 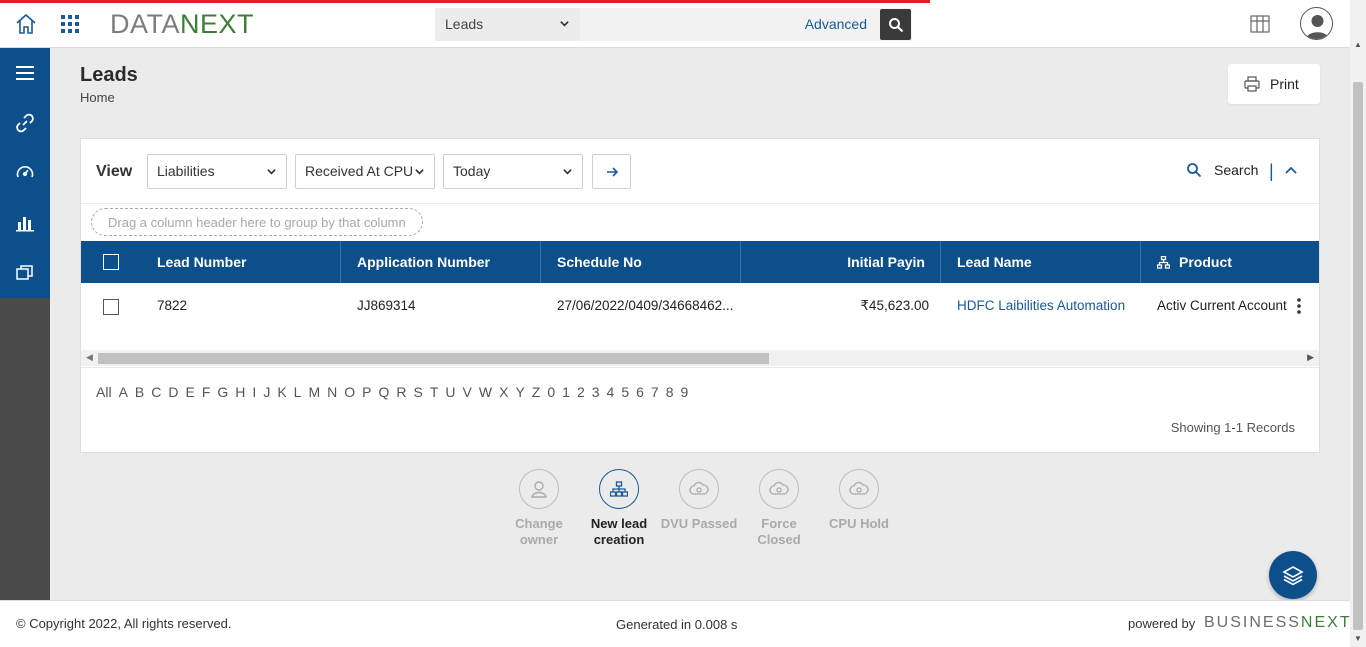 What do you see at coordinates (314, 392) in the screenshot?
I see `alphabet-filter-m: M` at bounding box center [314, 392].